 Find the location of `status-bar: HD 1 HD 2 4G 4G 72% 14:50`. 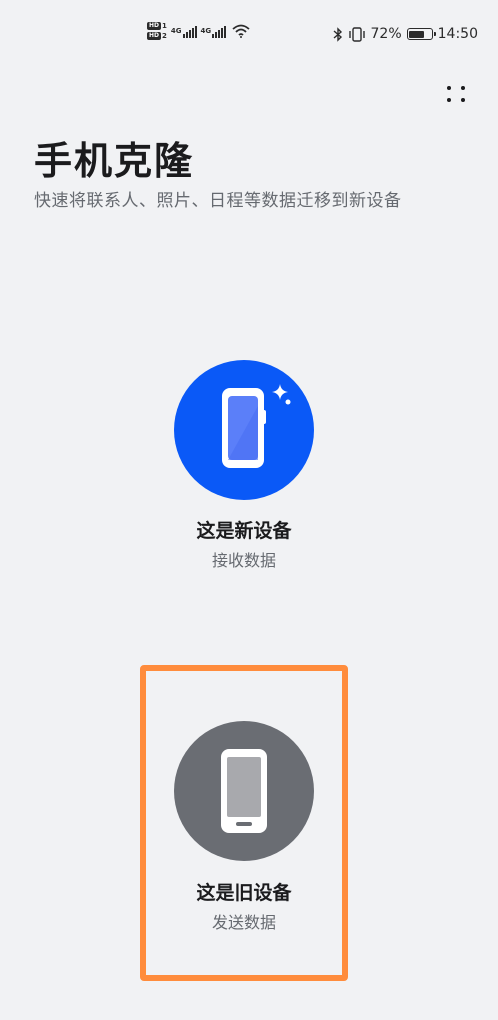

status-bar: HD 1 HD 2 4G 4G 72% 14:50 is located at coordinates (249, 35).